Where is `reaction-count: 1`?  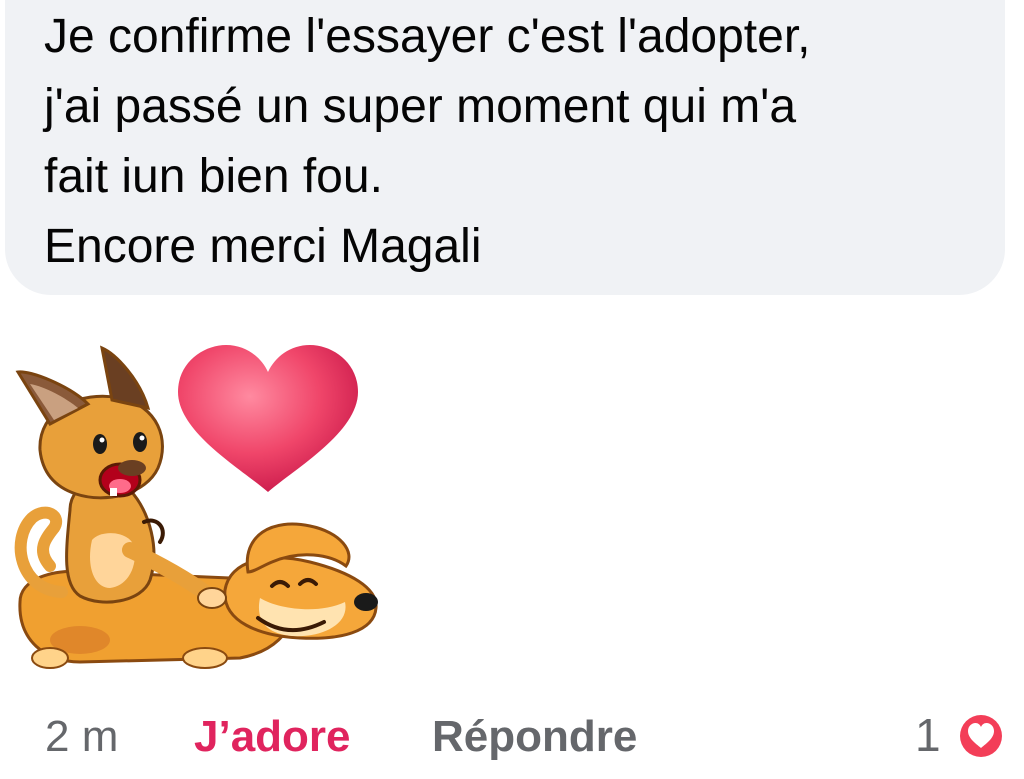 reaction-count: 1 is located at coordinates (928, 735).